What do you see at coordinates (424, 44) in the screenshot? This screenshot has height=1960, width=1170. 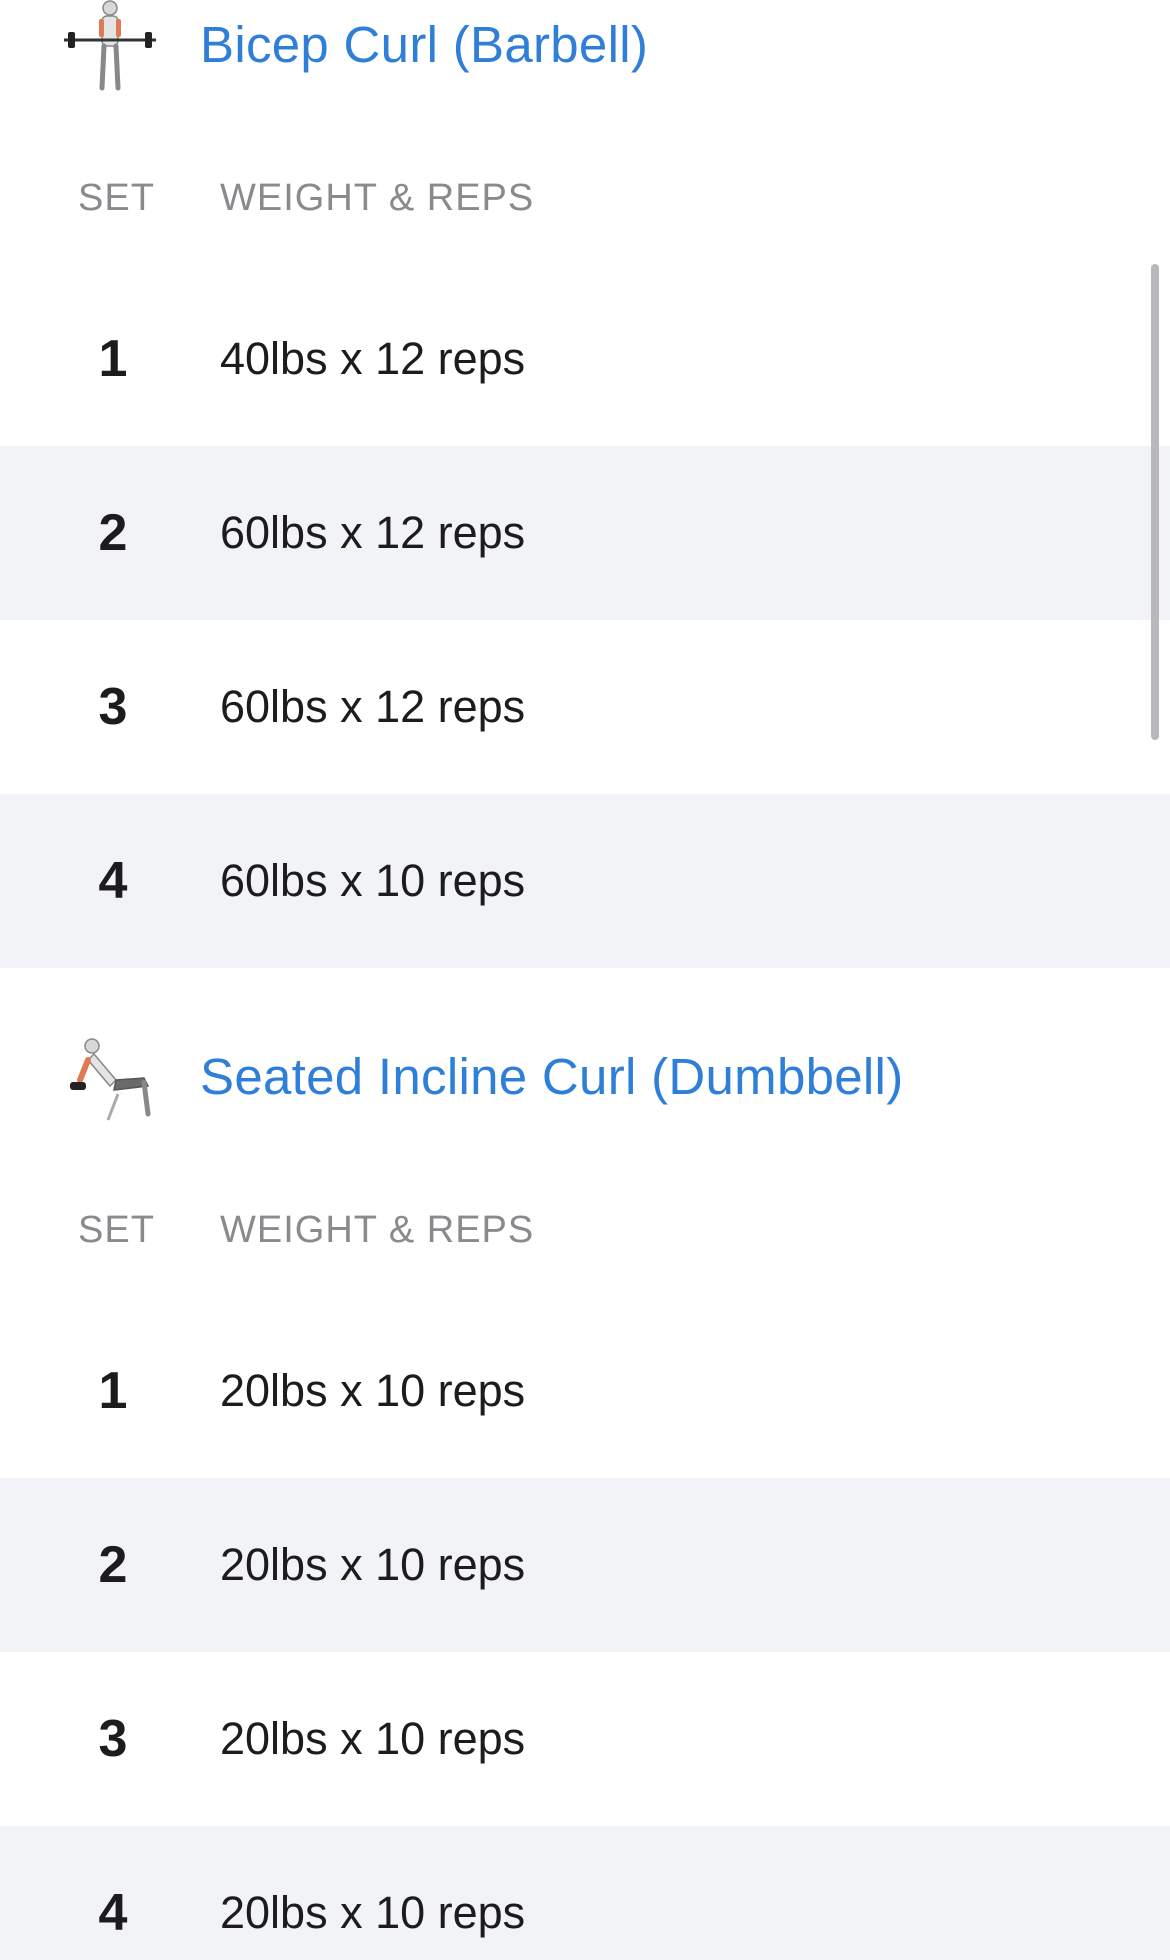 I see `exercise-title: Bicep Curl (Barbell)` at bounding box center [424, 44].